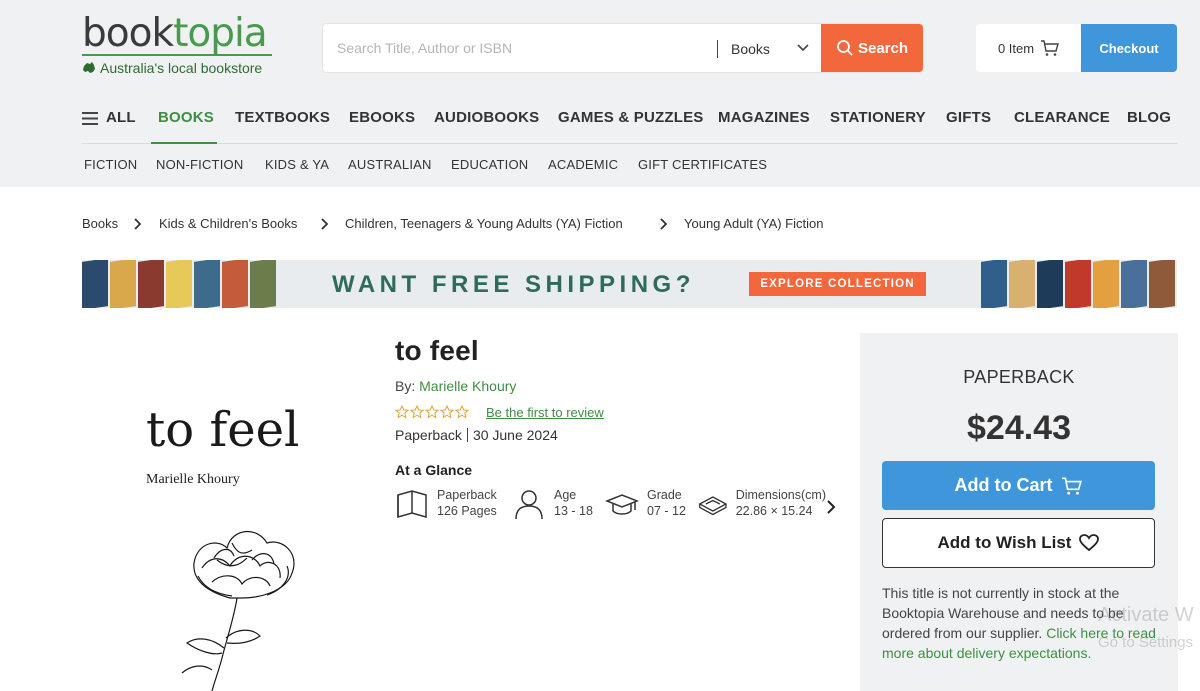  Describe the element at coordinates (412, 504) in the screenshot. I see `book-icon` at that location.